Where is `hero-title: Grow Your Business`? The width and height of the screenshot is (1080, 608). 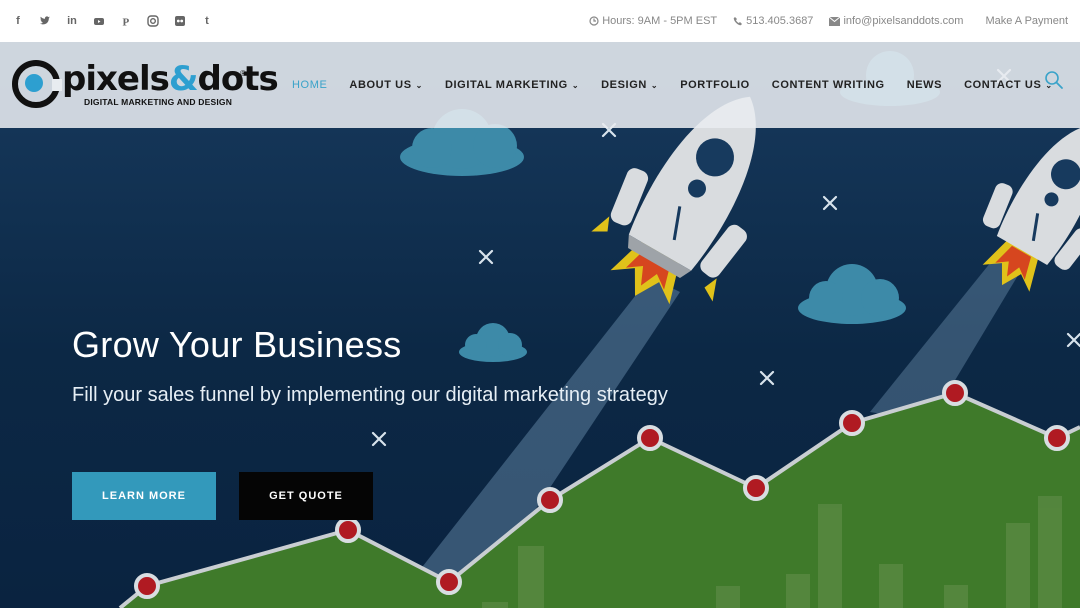
hero-title: Grow Your Business is located at coordinates (237, 344).